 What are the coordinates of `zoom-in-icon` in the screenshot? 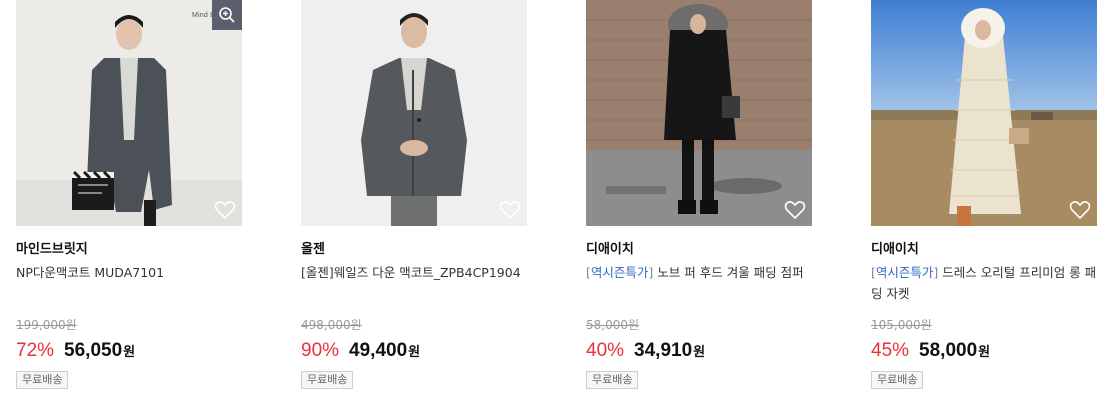 It's located at (227, 15).